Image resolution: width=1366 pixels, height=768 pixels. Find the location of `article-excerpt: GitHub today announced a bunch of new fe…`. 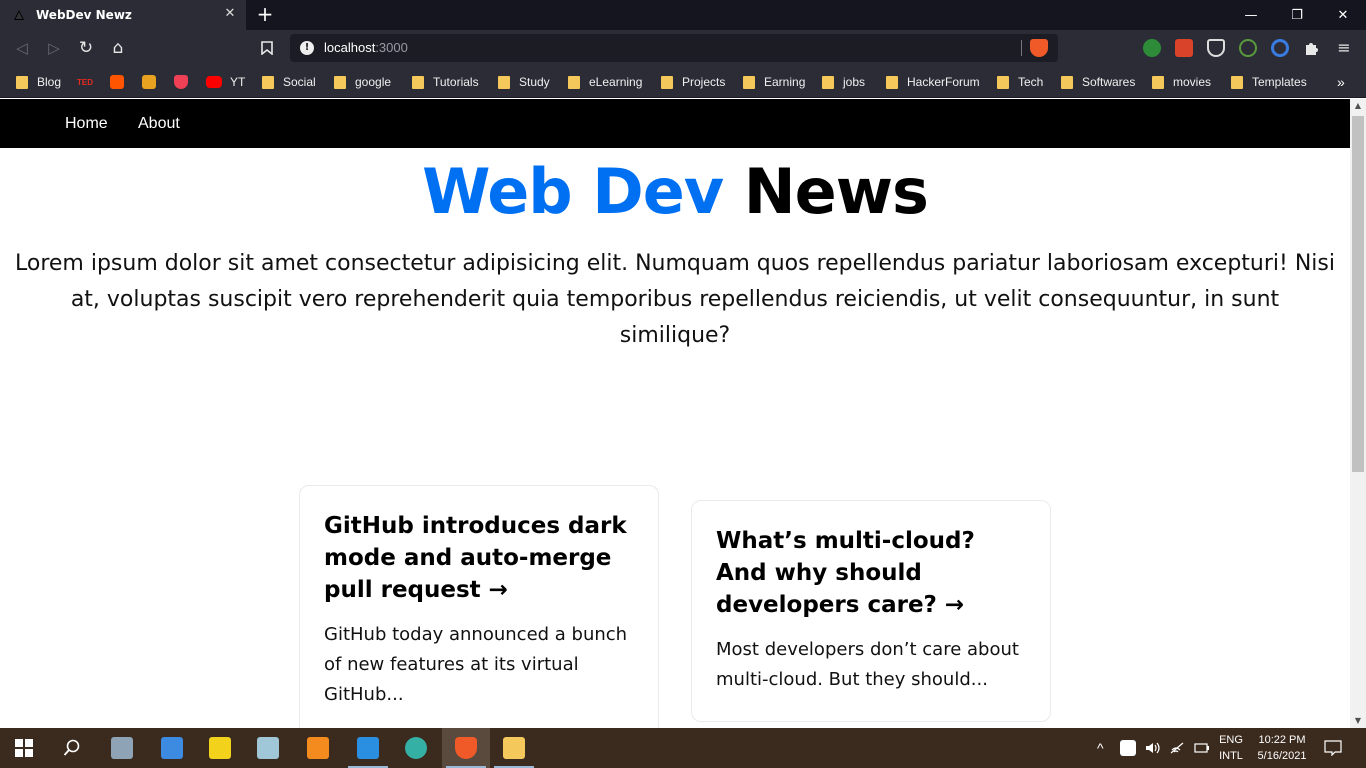

article-excerpt: GitHub today announced a bunch of new fe… is located at coordinates (476, 664).